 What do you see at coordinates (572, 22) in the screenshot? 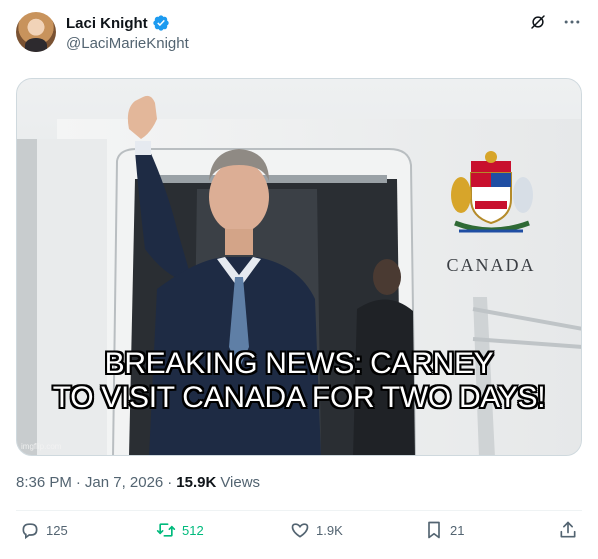
I see `more-options-icon` at bounding box center [572, 22].